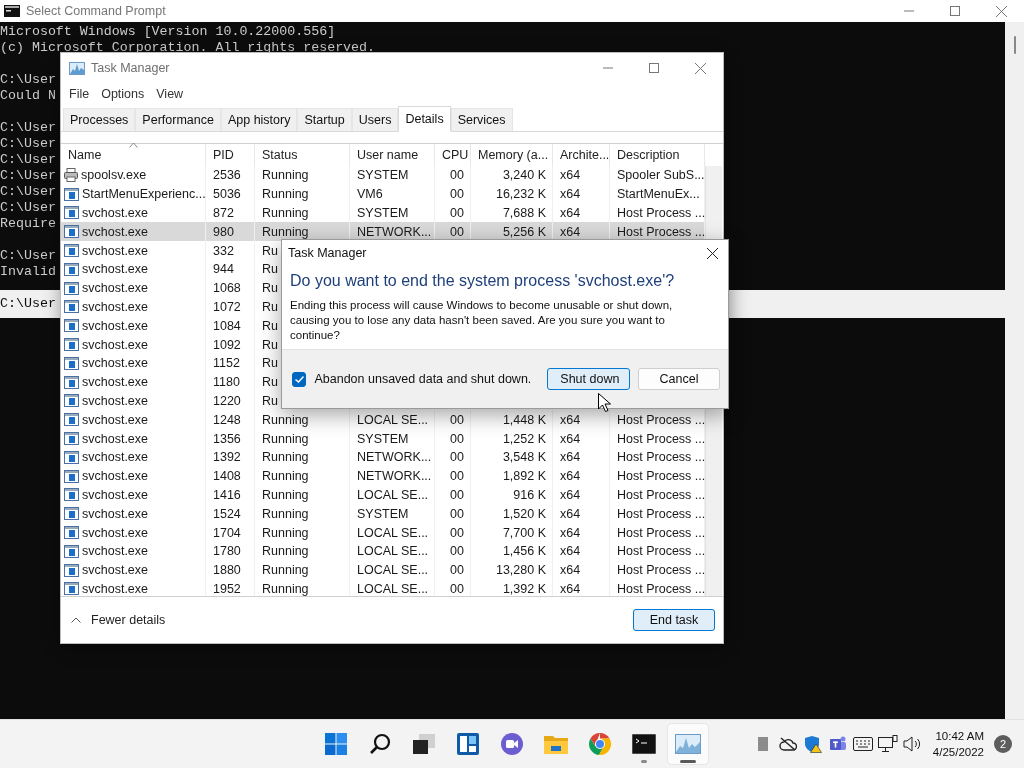  Describe the element at coordinates (133, 155) in the screenshot. I see `column-header: Name` at that location.